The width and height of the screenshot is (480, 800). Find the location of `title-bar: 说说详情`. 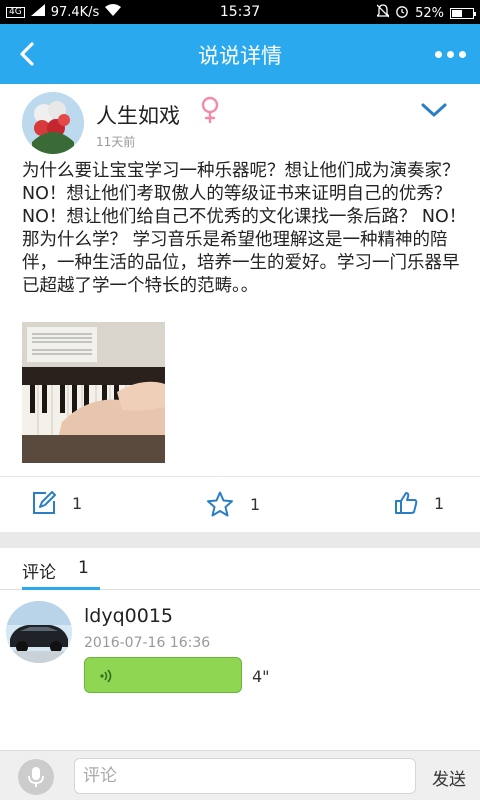

title-bar: 说说详情 is located at coordinates (240, 54).